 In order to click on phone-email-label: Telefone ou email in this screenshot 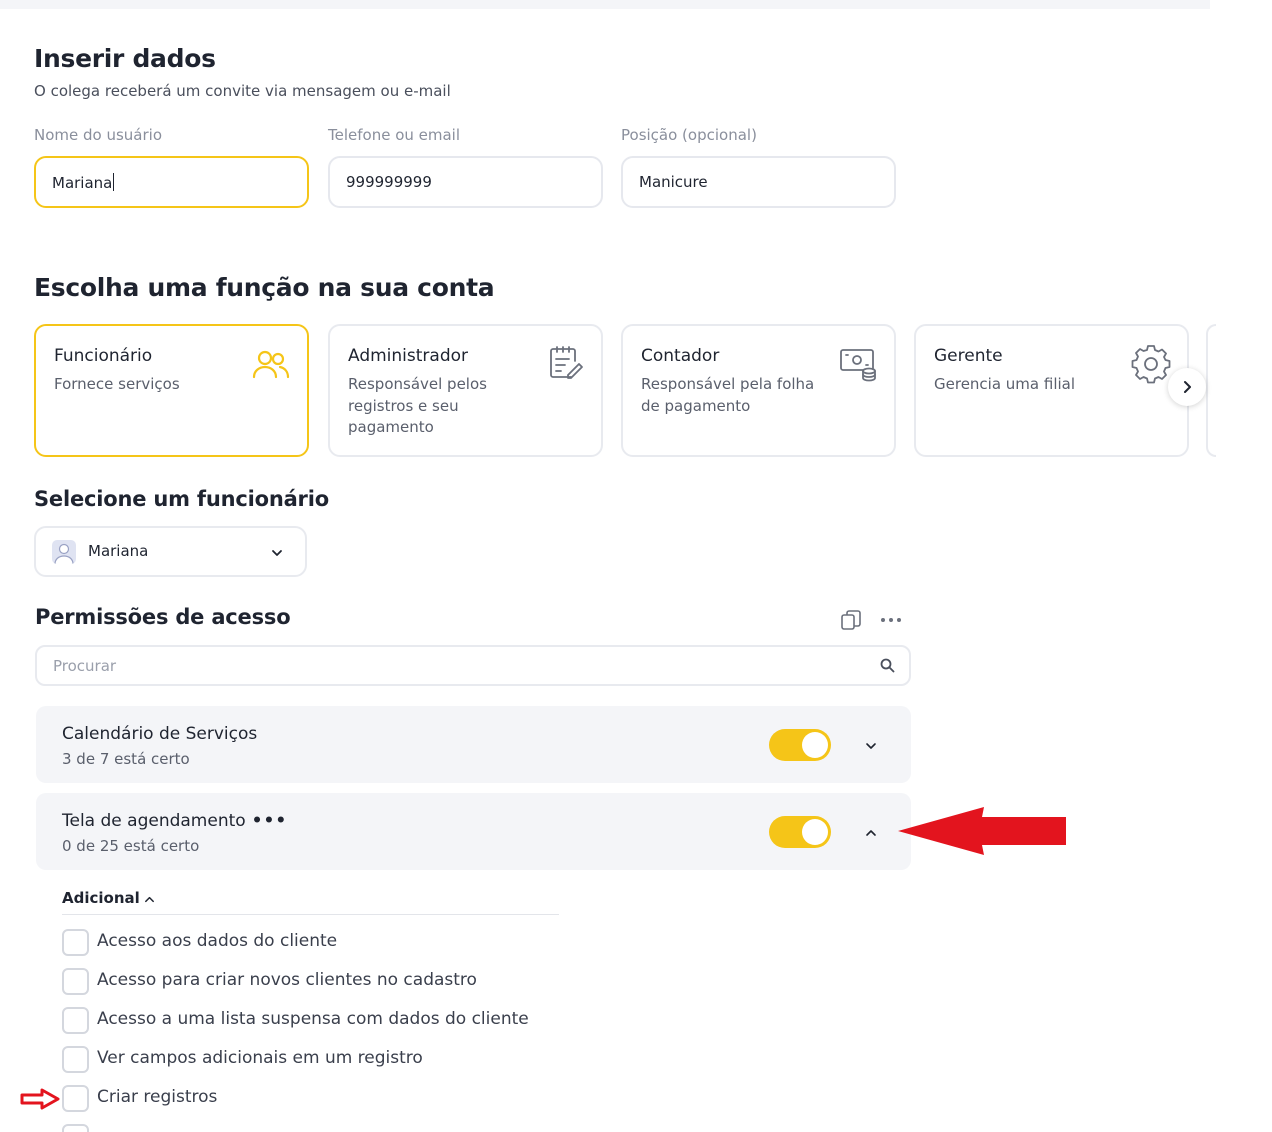, I will do `click(394, 135)`.